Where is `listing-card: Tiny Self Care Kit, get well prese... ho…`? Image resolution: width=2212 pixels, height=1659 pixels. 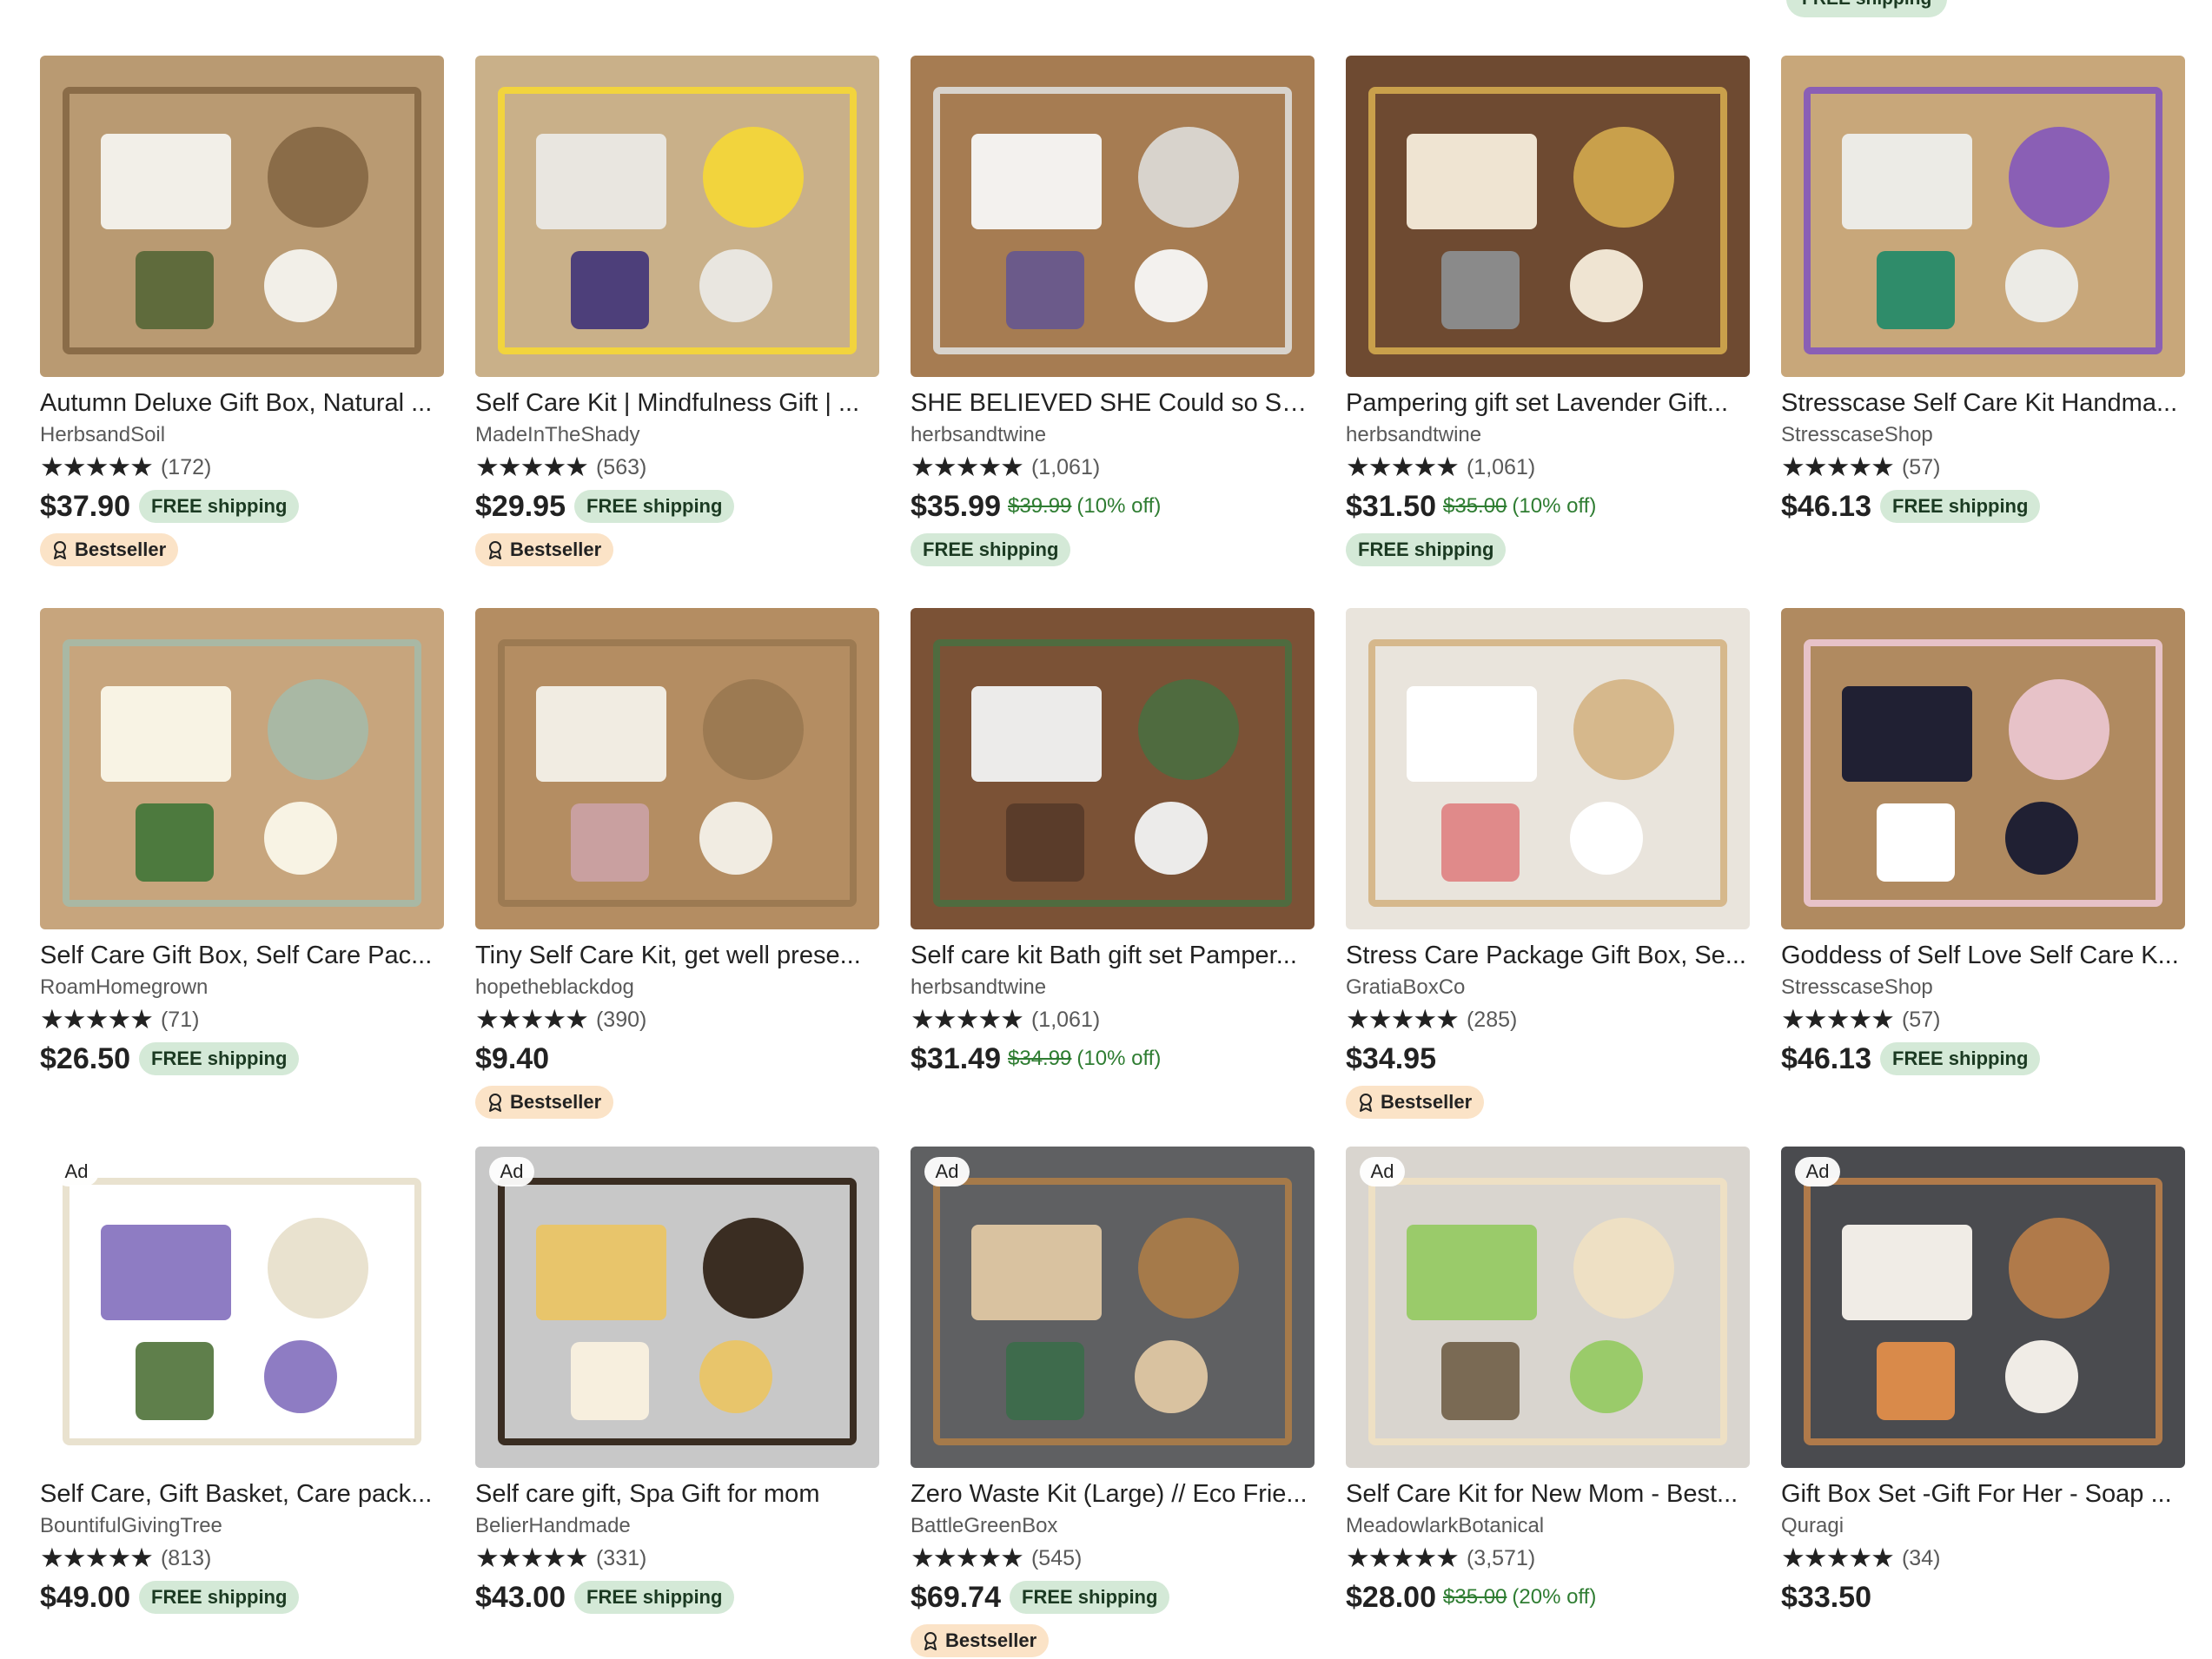 listing-card: Tiny Self Care Kit, get well prese... ho… is located at coordinates (677, 878).